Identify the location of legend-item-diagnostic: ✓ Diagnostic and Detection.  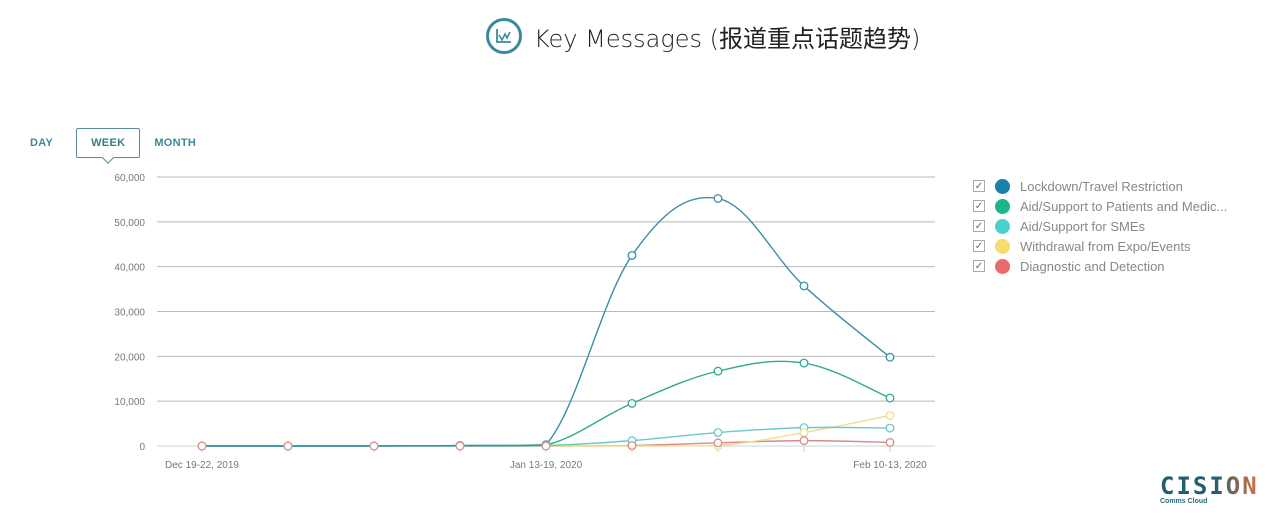
(1100, 266).